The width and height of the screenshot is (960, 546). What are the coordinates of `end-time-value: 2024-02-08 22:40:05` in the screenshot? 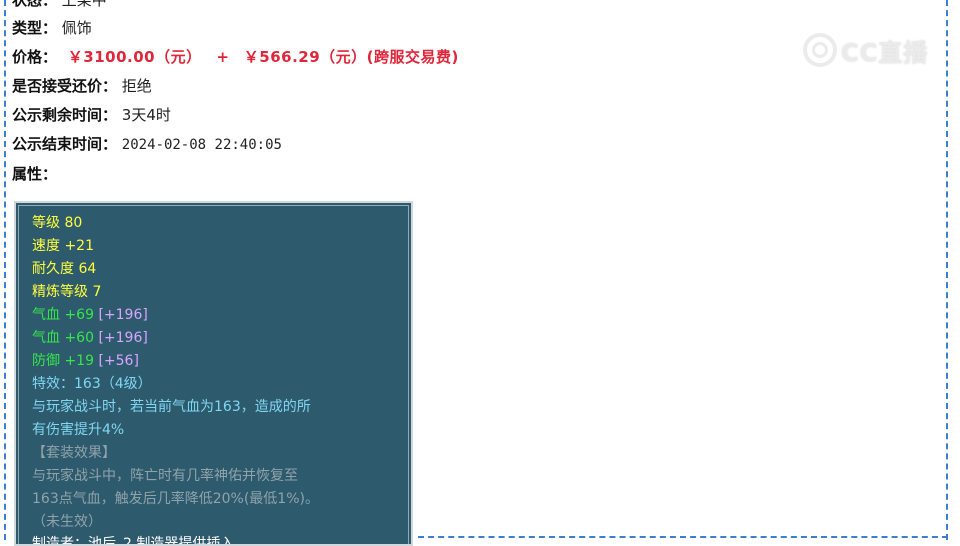 It's located at (201, 145).